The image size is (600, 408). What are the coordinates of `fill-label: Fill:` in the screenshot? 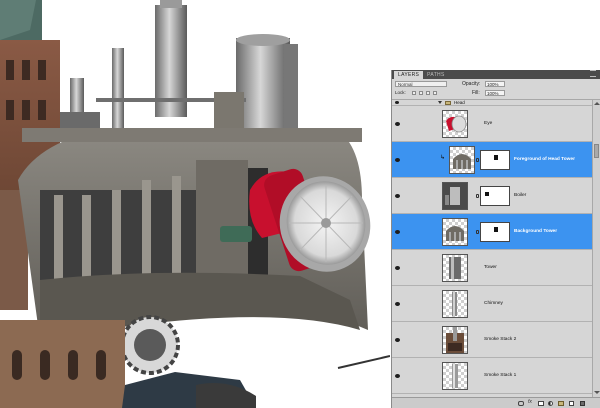 It's located at (476, 93).